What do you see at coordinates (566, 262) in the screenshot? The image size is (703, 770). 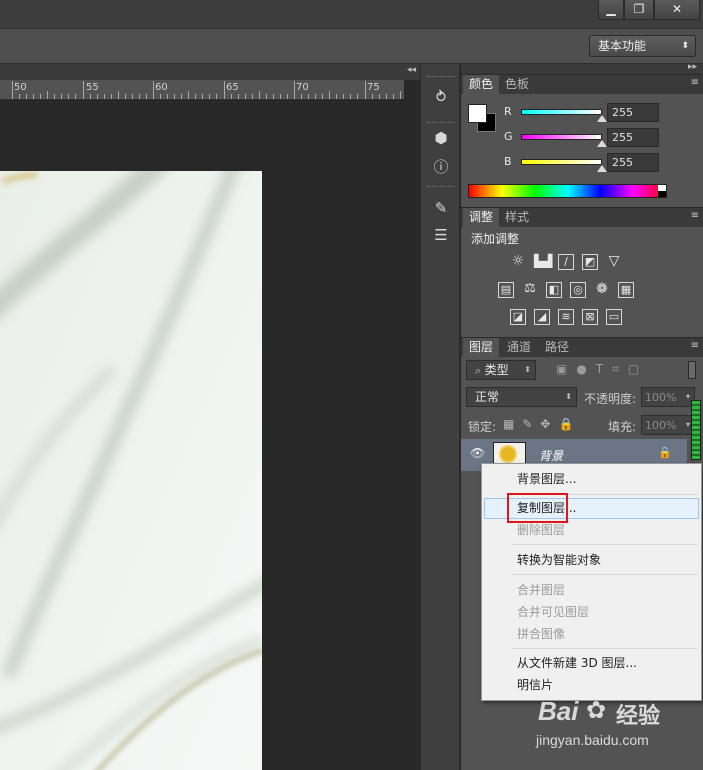 I see `curves-icon: ∕` at bounding box center [566, 262].